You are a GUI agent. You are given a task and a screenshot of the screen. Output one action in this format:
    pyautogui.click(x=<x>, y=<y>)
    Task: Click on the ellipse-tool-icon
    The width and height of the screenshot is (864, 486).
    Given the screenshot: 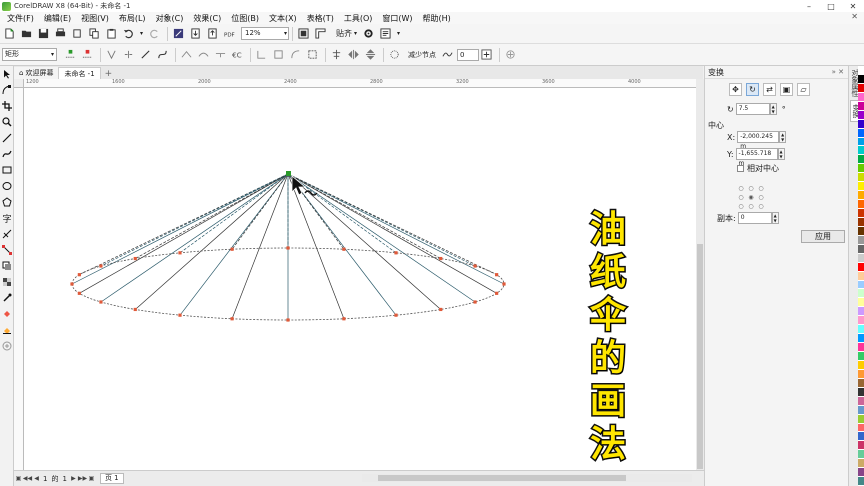 What is the action you would take?
    pyautogui.click(x=7, y=186)
    